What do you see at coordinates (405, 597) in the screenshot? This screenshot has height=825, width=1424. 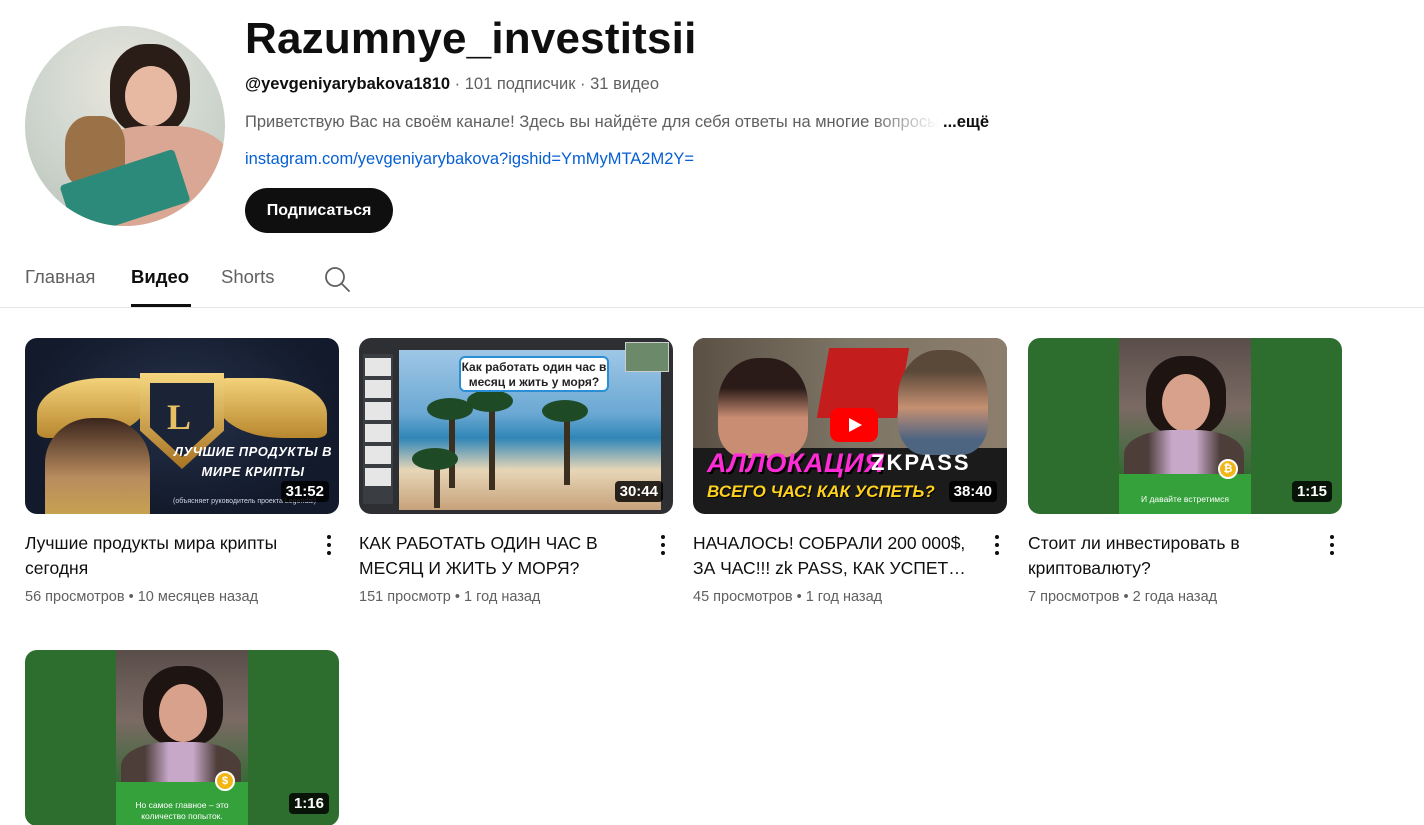 I see `video-views: 151 просмотр` at bounding box center [405, 597].